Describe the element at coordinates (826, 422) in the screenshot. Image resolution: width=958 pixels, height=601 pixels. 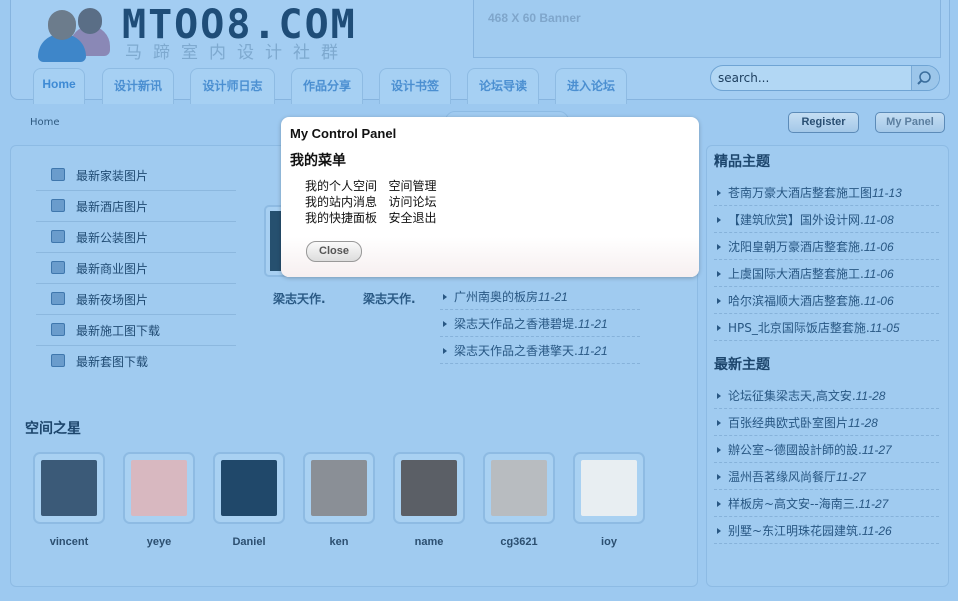
I see `topic-item: 百张经典欧式卧室图片11-28` at that location.